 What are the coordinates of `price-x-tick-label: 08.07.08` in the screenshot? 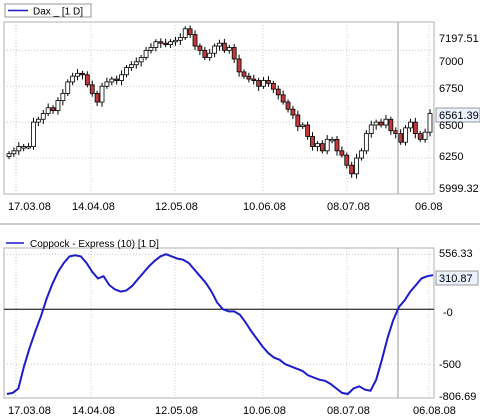 It's located at (348, 207).